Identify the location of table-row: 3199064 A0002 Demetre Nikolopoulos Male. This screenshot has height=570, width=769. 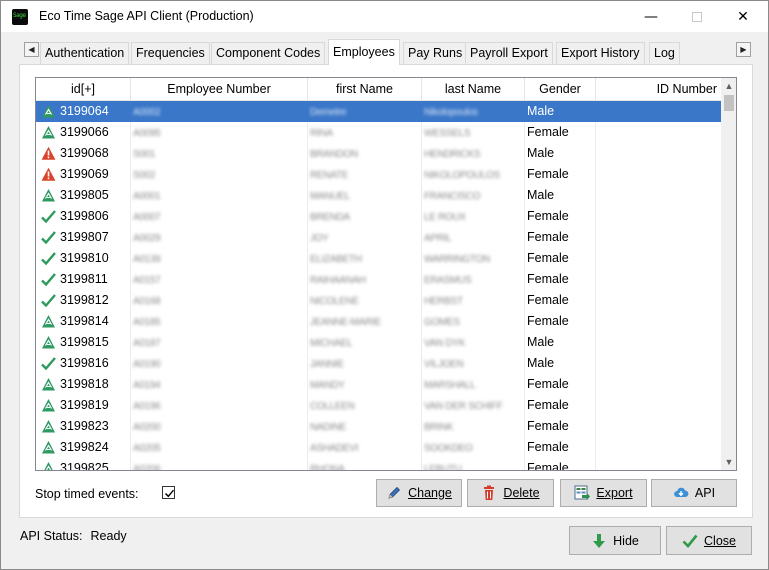
(378, 111).